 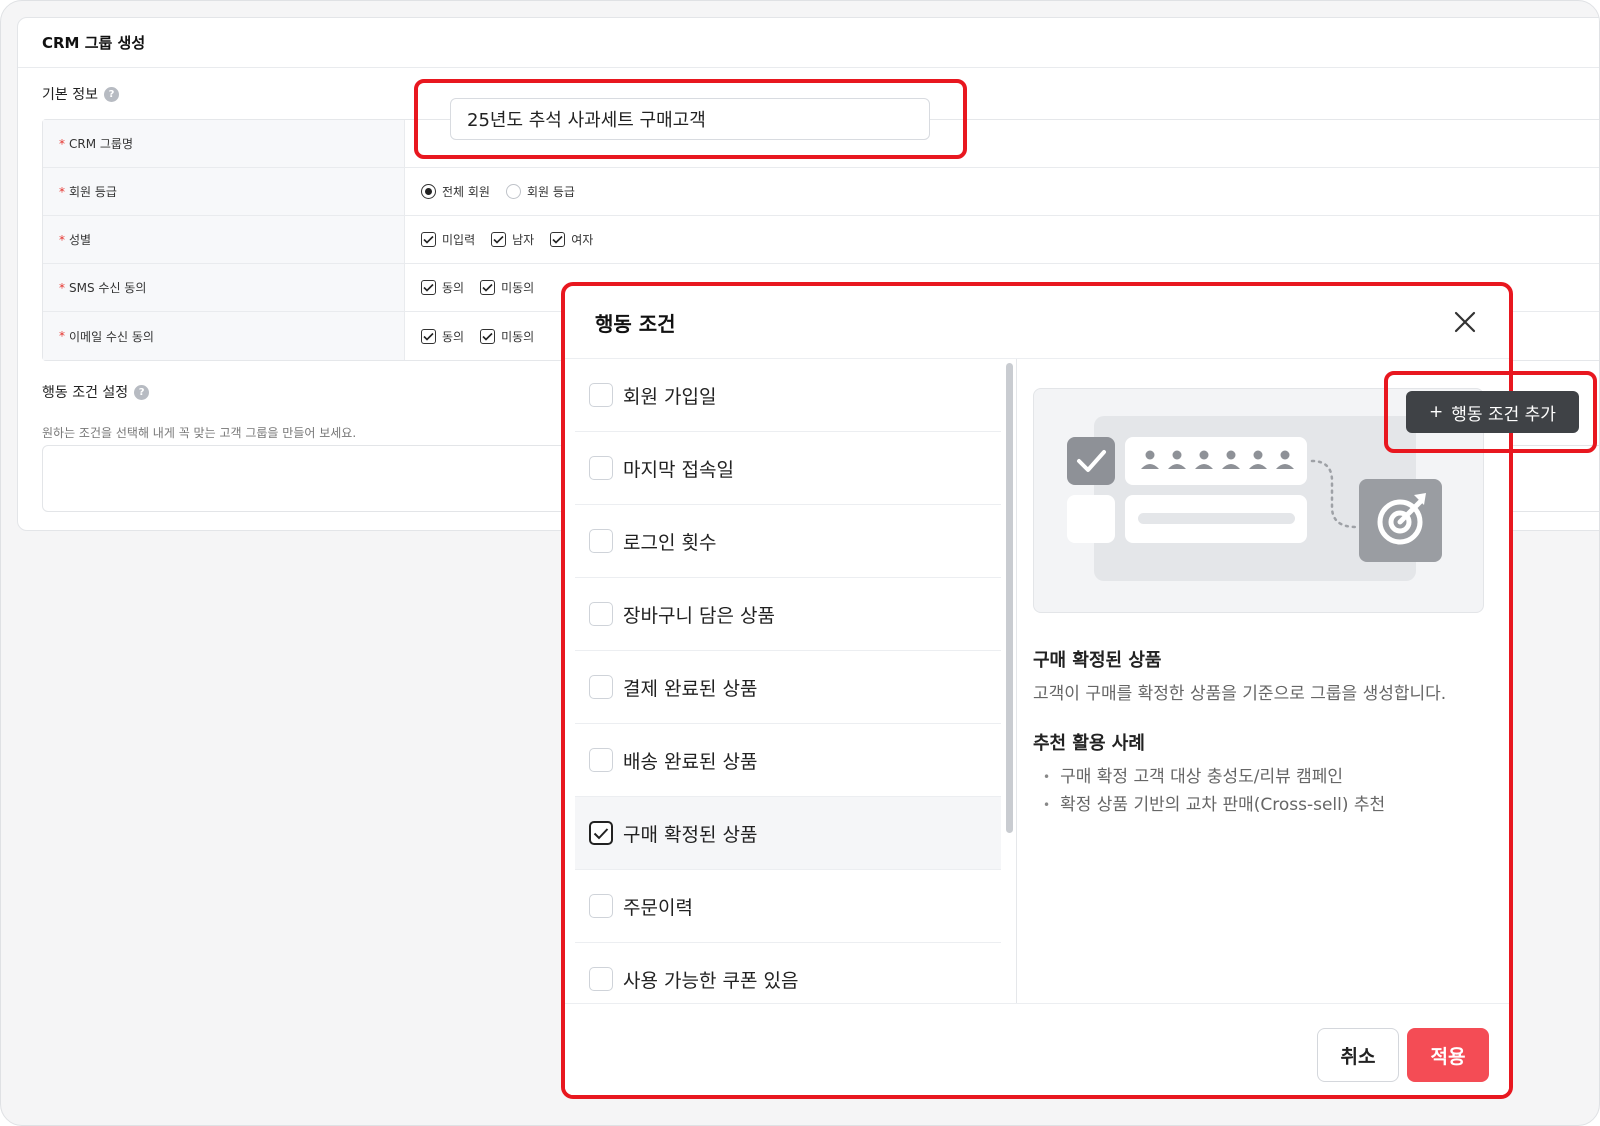 What do you see at coordinates (690, 119) in the screenshot?
I see `group-name-input: 25년도 추석 사과세트 구매고객` at bounding box center [690, 119].